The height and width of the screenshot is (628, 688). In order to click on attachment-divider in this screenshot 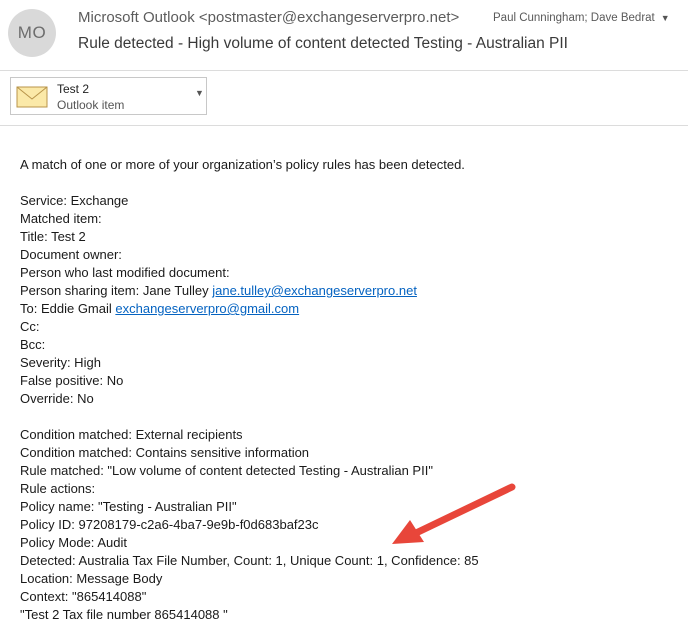, I will do `click(344, 125)`.